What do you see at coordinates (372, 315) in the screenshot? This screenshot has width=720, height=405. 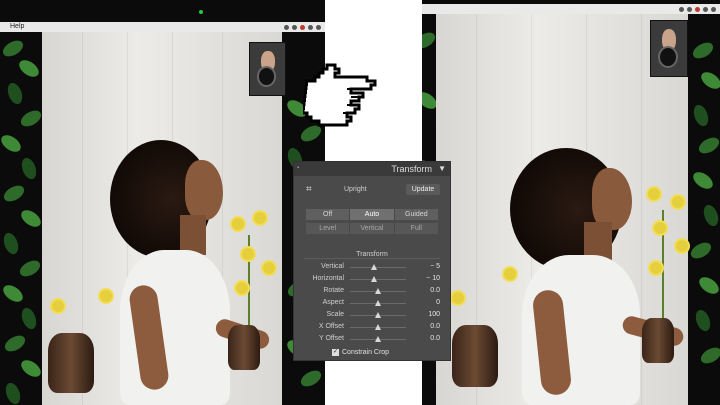 I see `scale-slider: Scale 100` at bounding box center [372, 315].